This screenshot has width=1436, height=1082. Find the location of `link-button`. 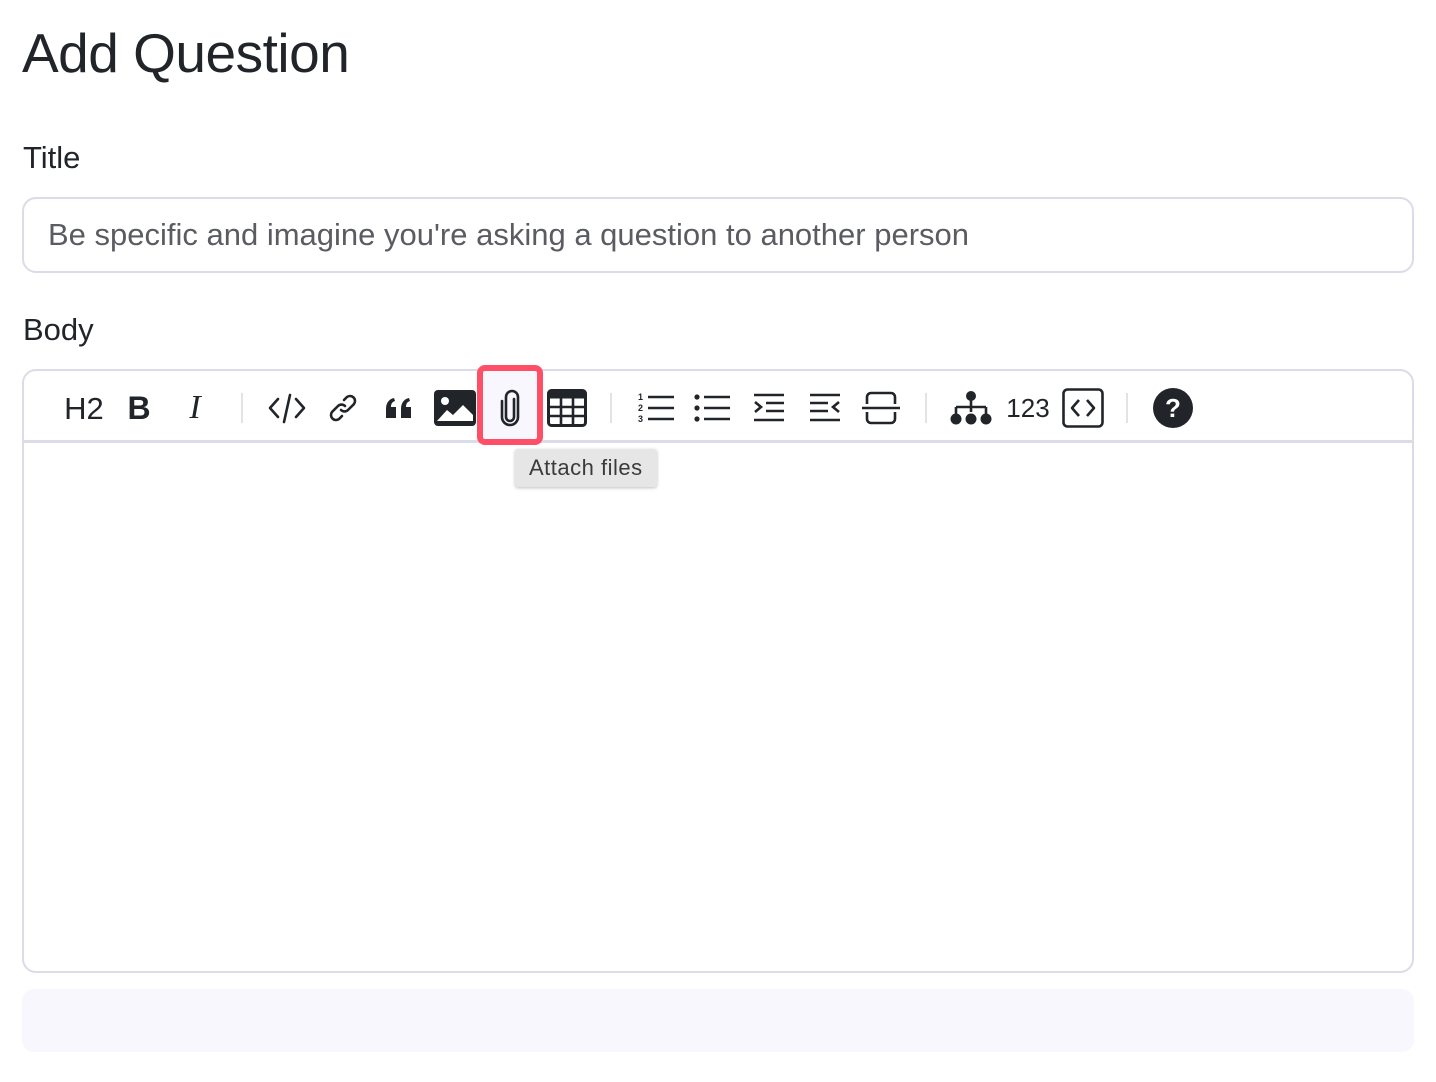

link-button is located at coordinates (343, 408).